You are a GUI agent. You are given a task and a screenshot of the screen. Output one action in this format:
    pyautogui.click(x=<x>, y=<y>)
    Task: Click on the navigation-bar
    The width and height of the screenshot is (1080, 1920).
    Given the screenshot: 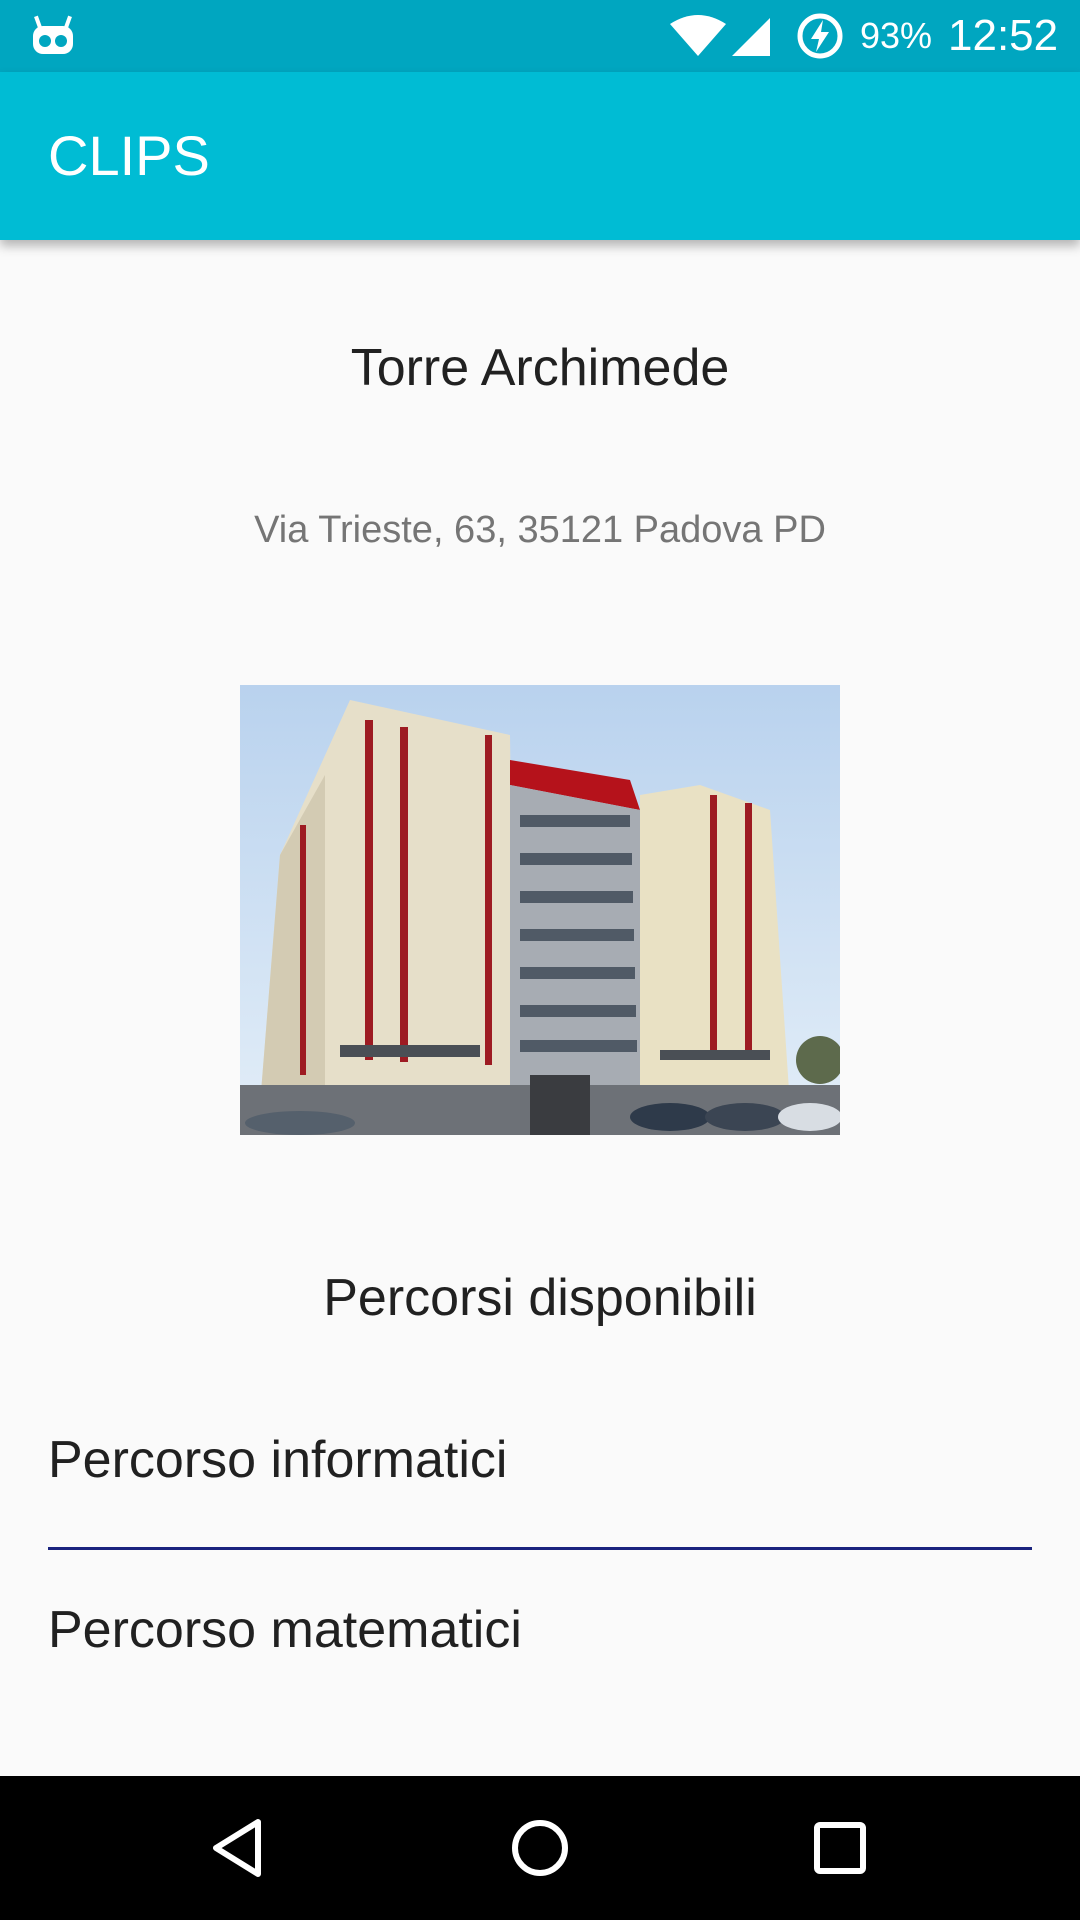 What is the action you would take?
    pyautogui.click(x=540, y=1848)
    